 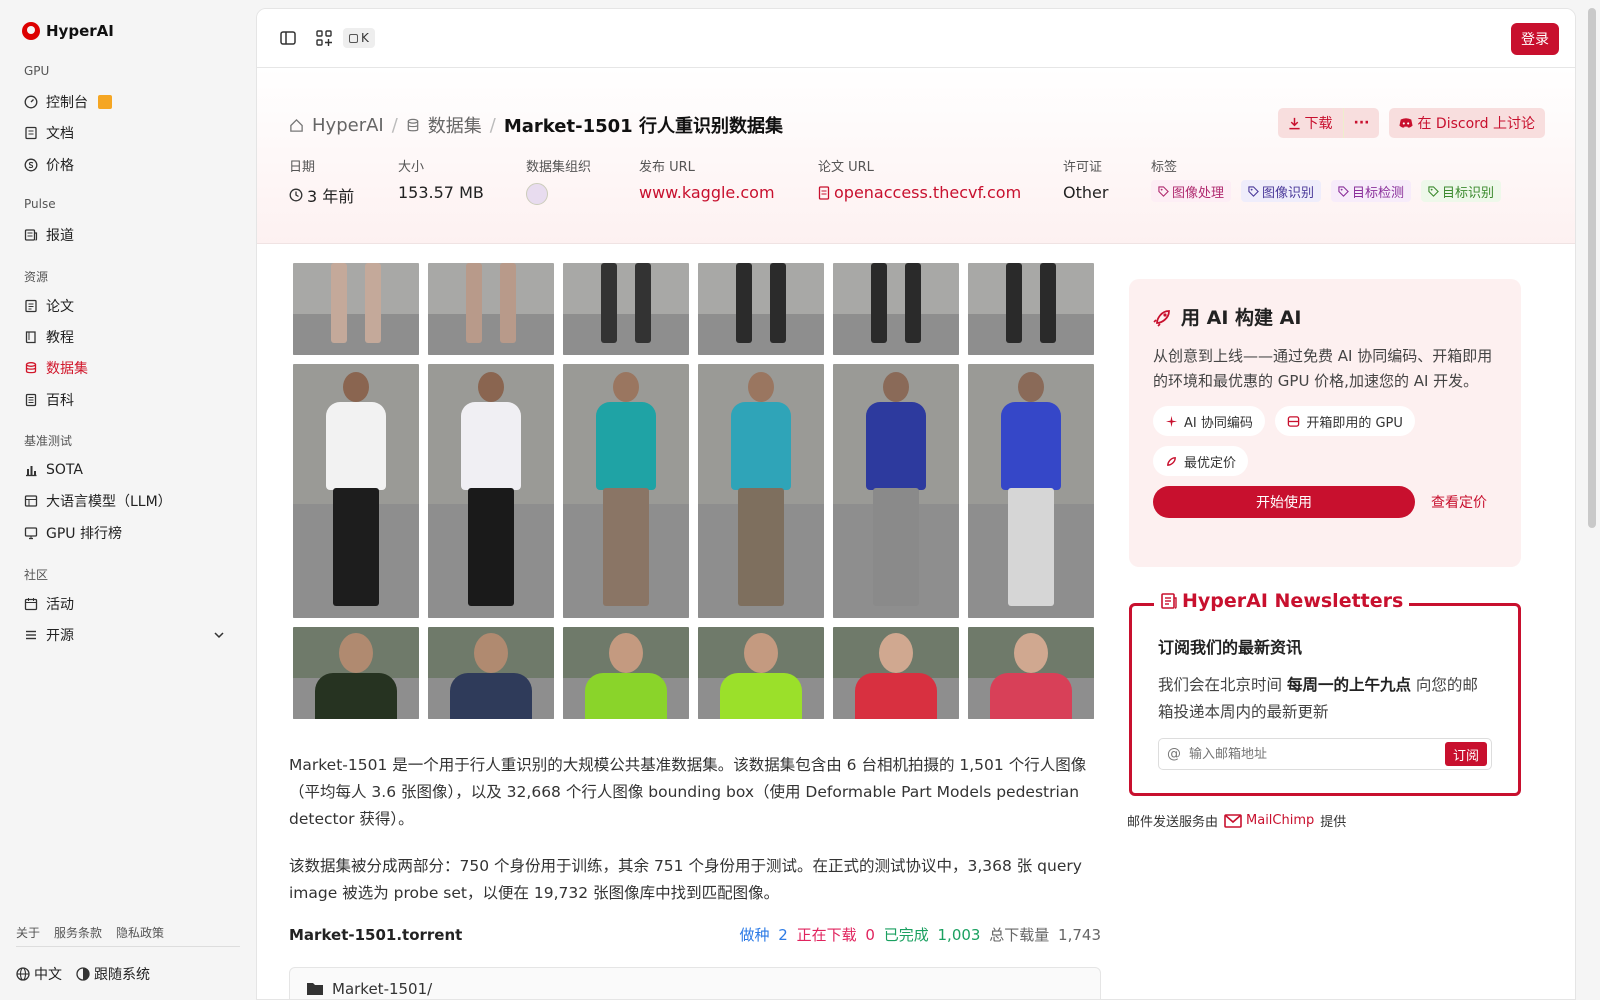 I want to click on tag-chip: 目标识别, so click(x=1461, y=191).